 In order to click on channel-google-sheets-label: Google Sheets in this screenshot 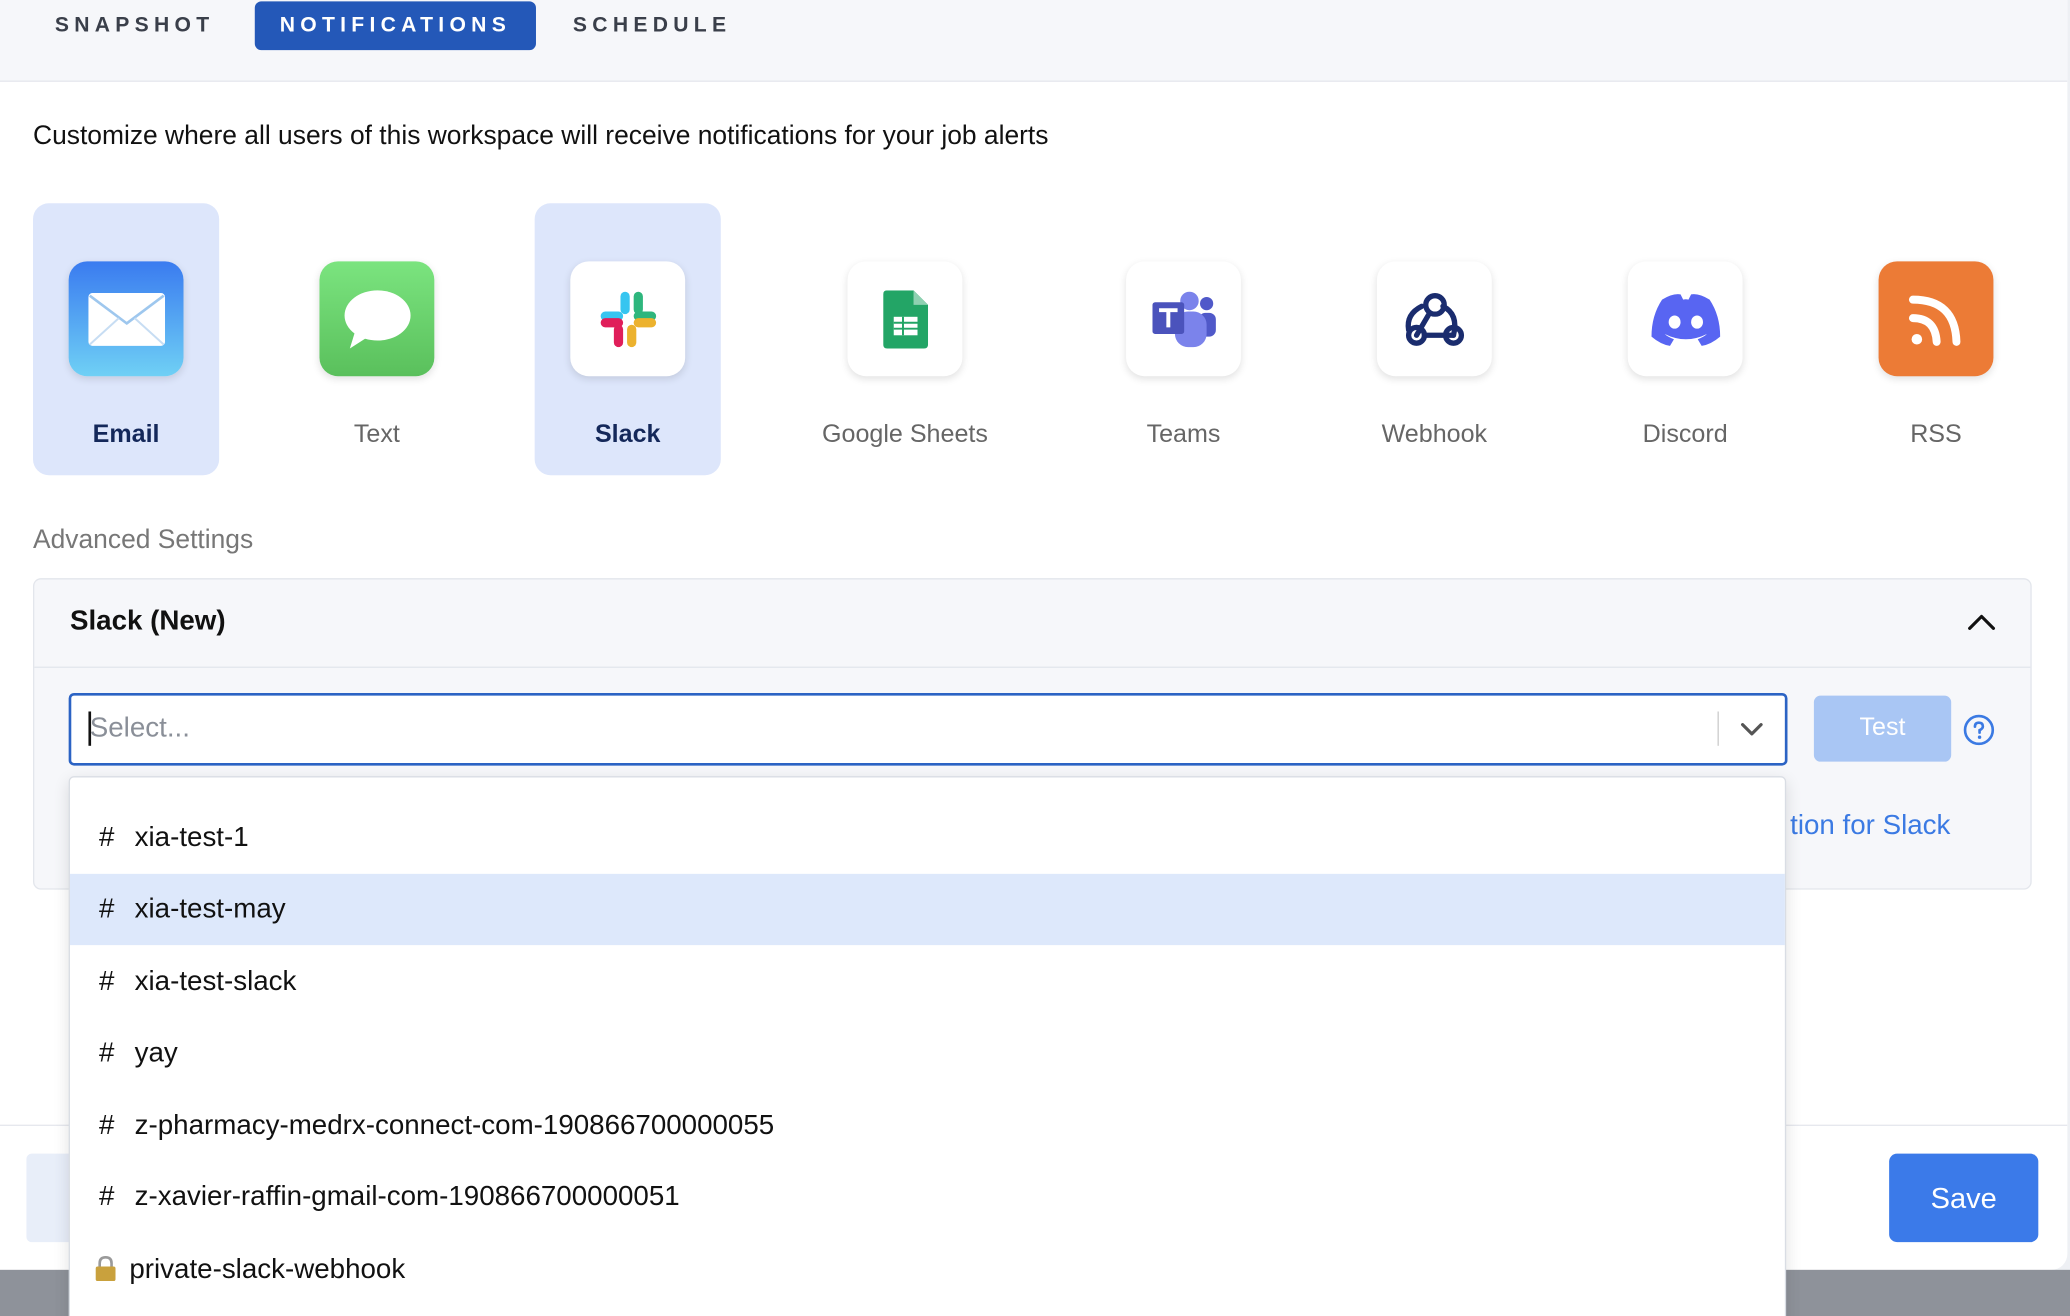, I will do `click(904, 435)`.